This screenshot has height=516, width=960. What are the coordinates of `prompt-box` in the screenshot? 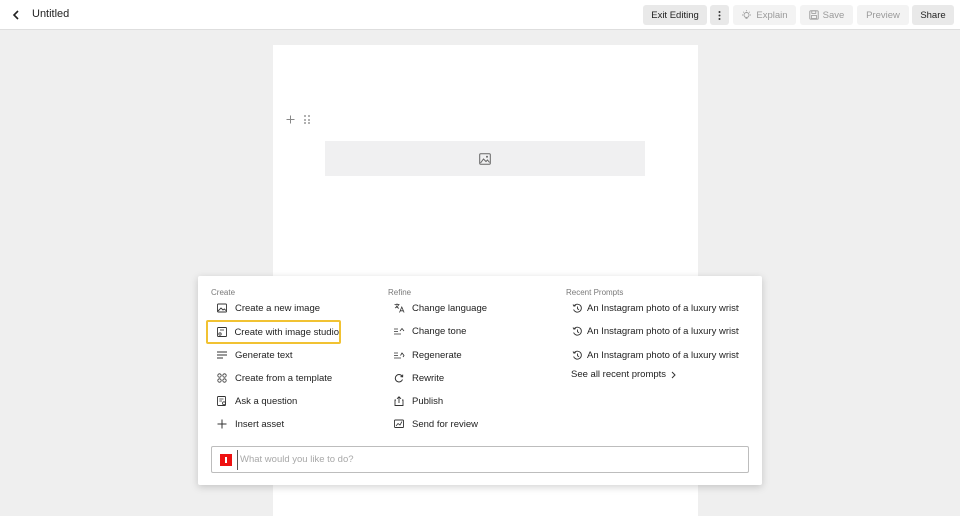 It's located at (480, 459).